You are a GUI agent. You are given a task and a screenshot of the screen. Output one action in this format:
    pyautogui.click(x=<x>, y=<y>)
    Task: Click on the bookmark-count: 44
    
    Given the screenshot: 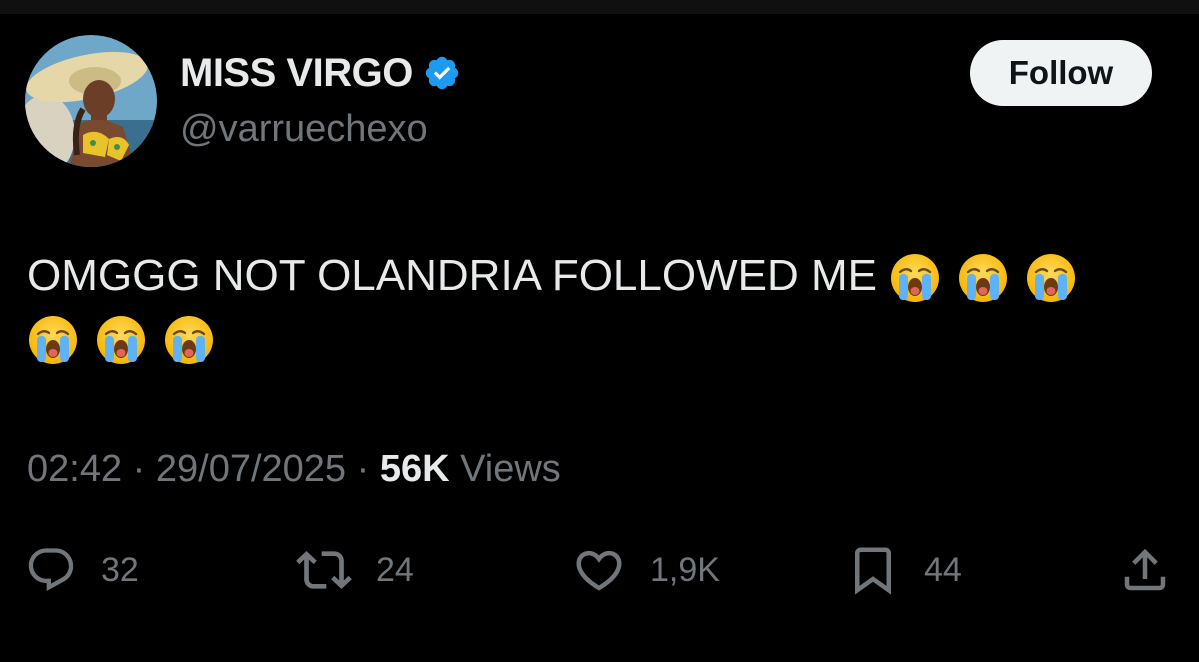 What is the action you would take?
    pyautogui.click(x=943, y=569)
    